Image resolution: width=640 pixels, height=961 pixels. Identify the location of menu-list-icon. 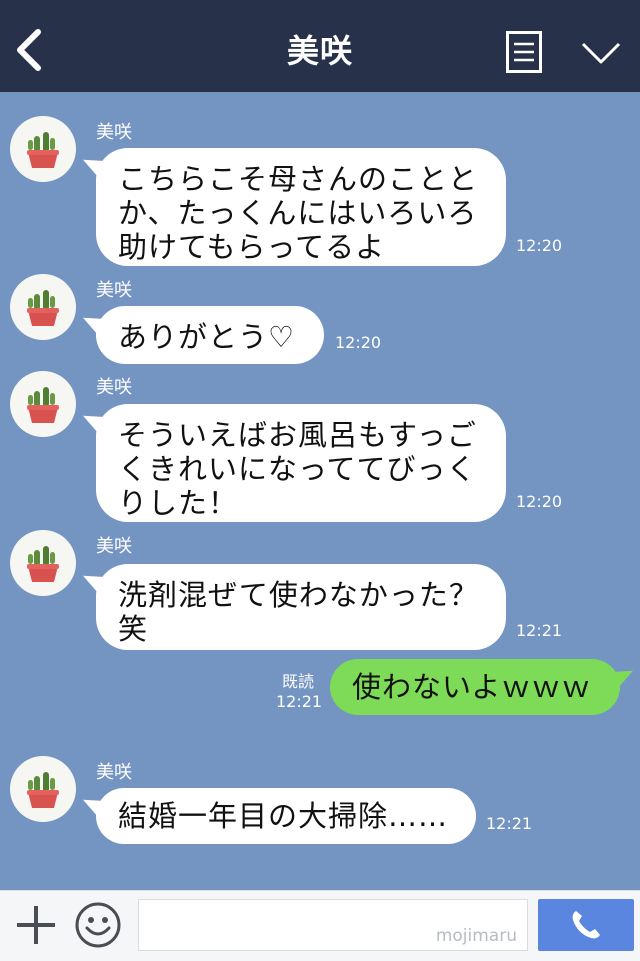
(524, 52).